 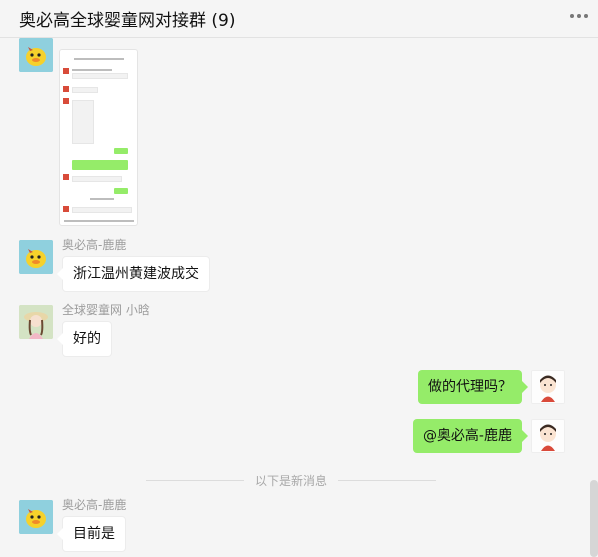 What do you see at coordinates (127, 21) in the screenshot?
I see `chat-title: 奥必高全球婴童网对接群 (9)` at bounding box center [127, 21].